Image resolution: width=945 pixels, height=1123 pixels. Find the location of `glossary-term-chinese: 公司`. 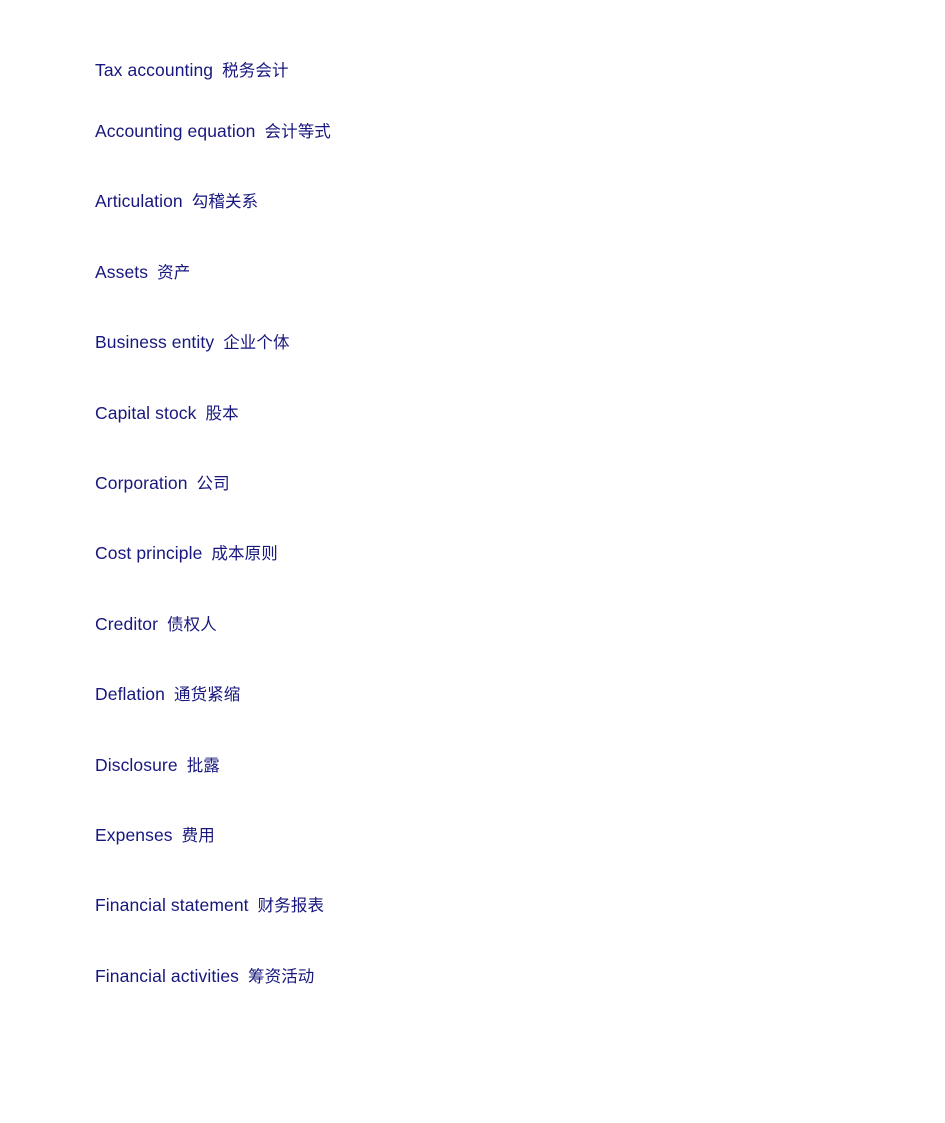

glossary-term-chinese: 公司 is located at coordinates (213, 483).